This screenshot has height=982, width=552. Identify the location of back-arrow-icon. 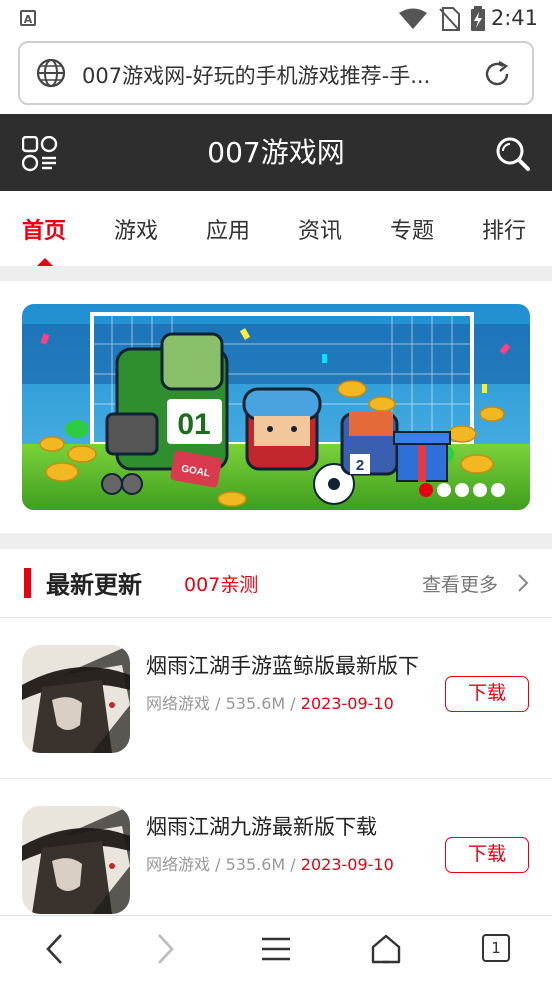
(55, 949).